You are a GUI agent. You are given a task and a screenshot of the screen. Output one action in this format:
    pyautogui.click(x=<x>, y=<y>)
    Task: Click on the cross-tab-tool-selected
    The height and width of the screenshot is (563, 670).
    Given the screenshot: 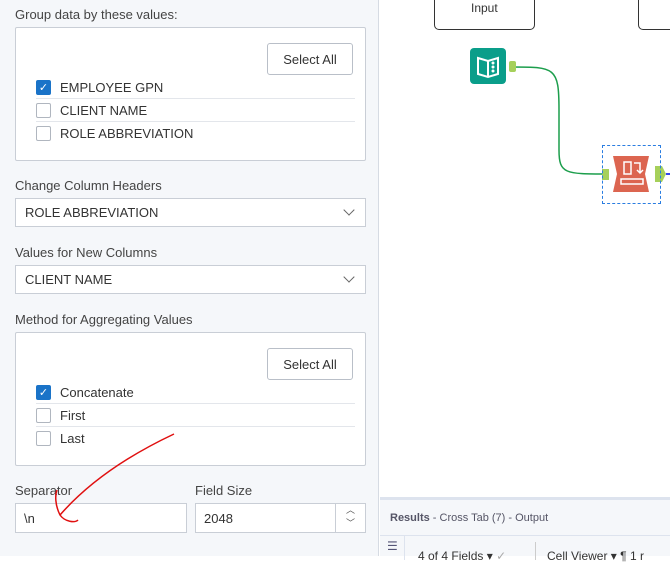 What is the action you would take?
    pyautogui.click(x=631, y=174)
    